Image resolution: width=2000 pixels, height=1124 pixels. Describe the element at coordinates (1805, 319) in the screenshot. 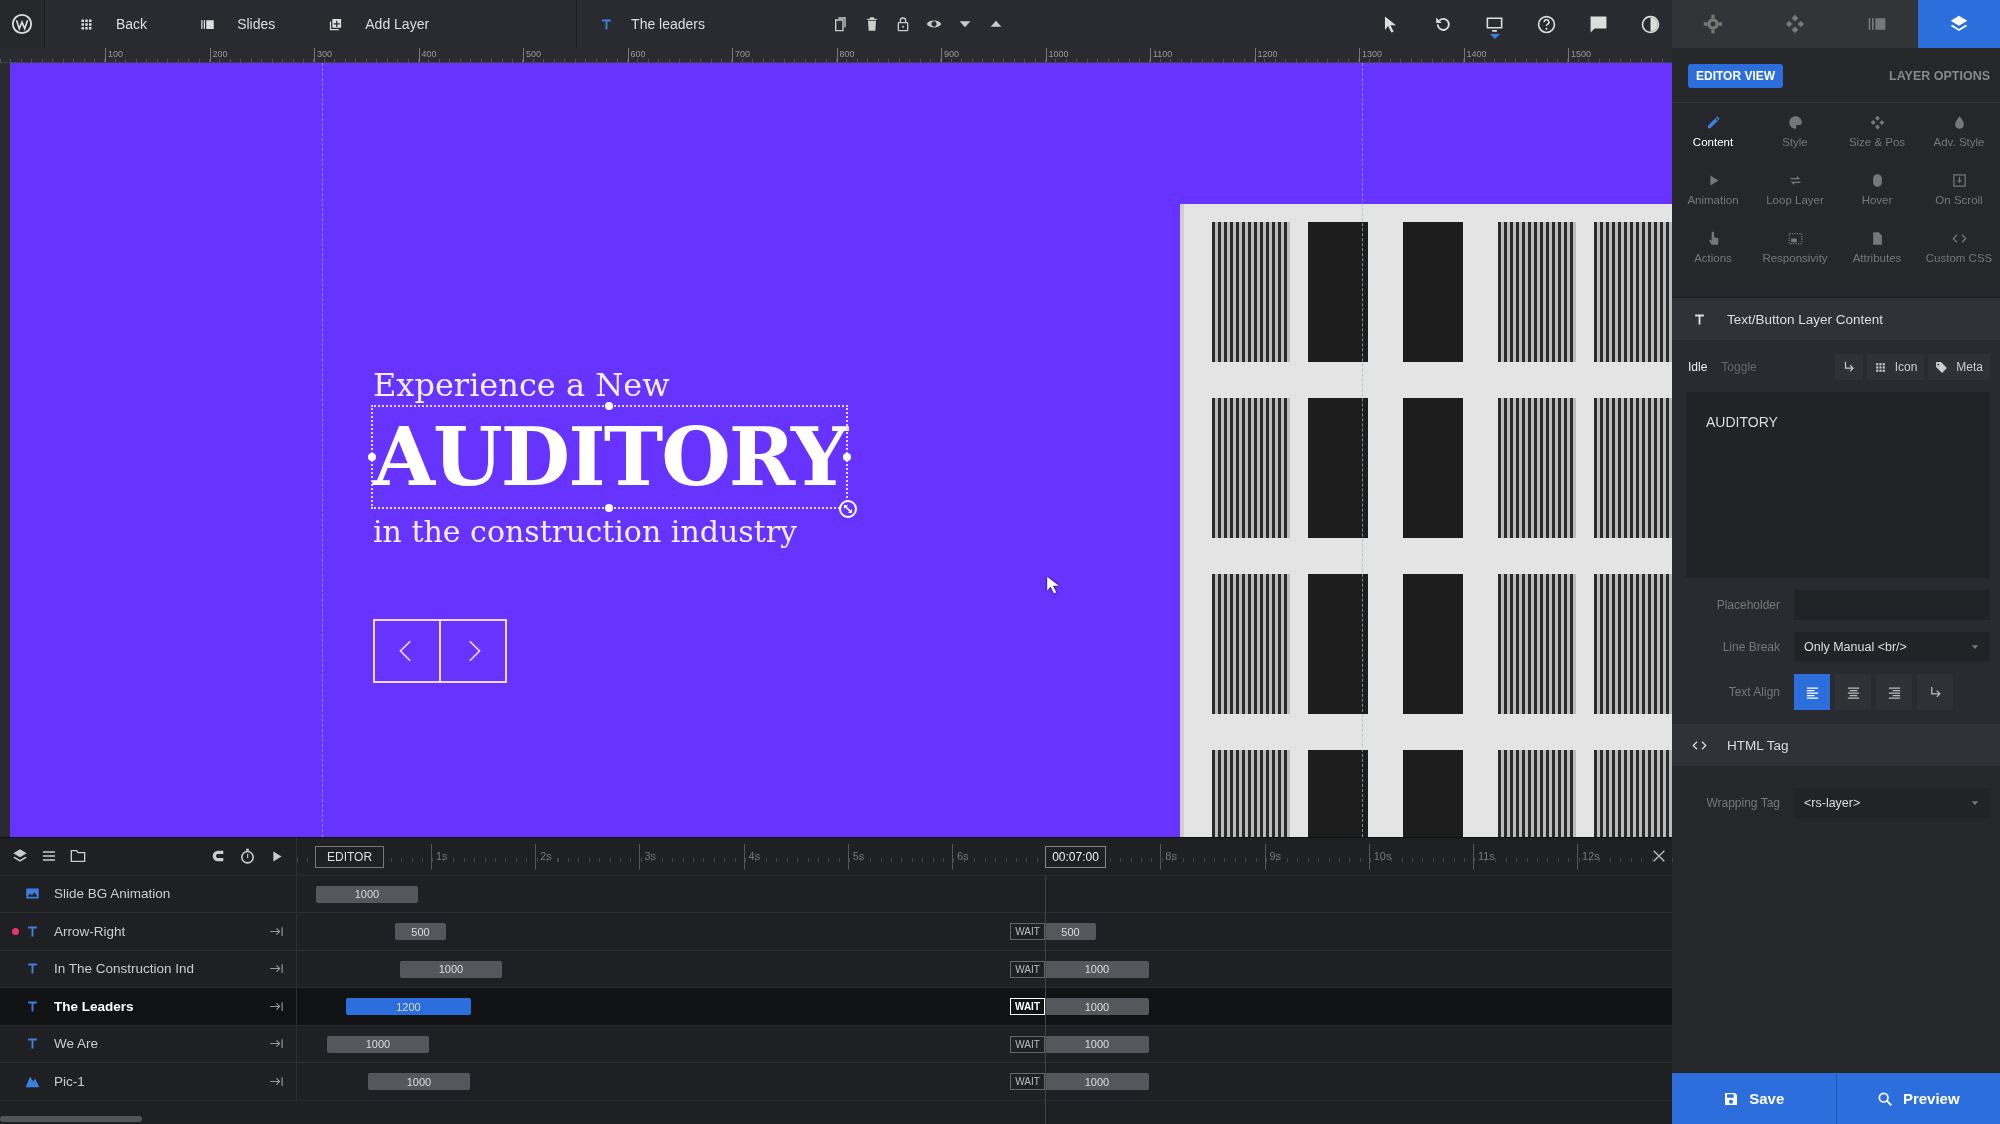

I see `section-title: Text/Button Layer Content` at that location.